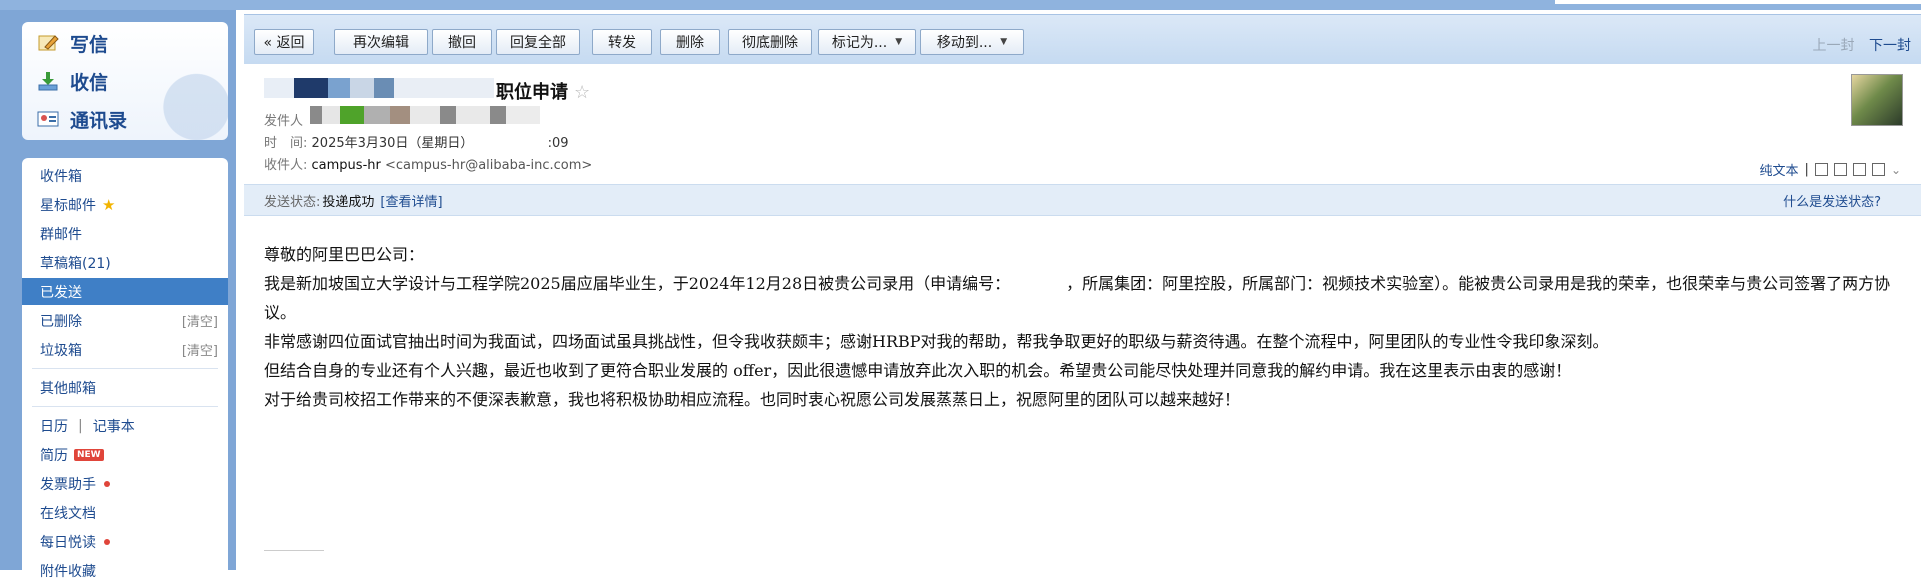  What do you see at coordinates (72, 81) in the screenshot?
I see `receive-mail-button: 收信` at bounding box center [72, 81].